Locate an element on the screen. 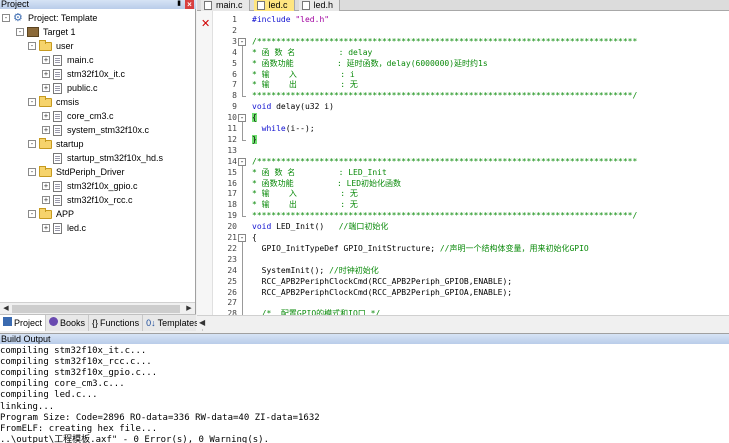 The width and height of the screenshot is (729, 443). tree-horizontal-scrollbar: ◀ ▶ is located at coordinates (97, 308).